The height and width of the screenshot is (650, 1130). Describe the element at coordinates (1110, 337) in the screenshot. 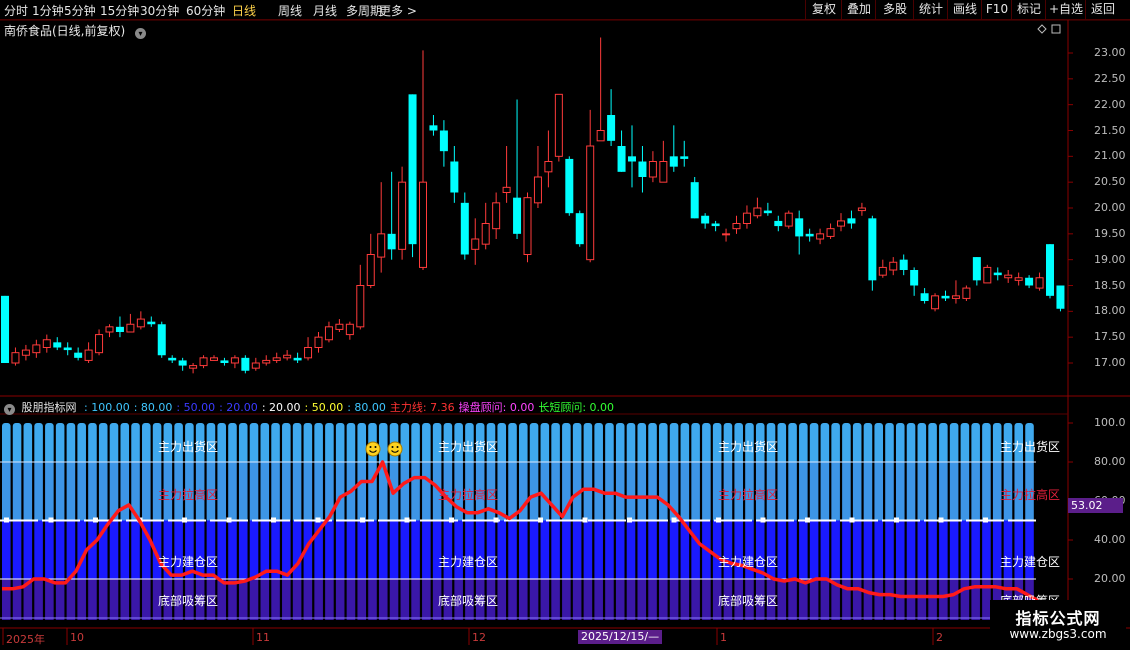

I see `price-tick-label: 17.50` at that location.